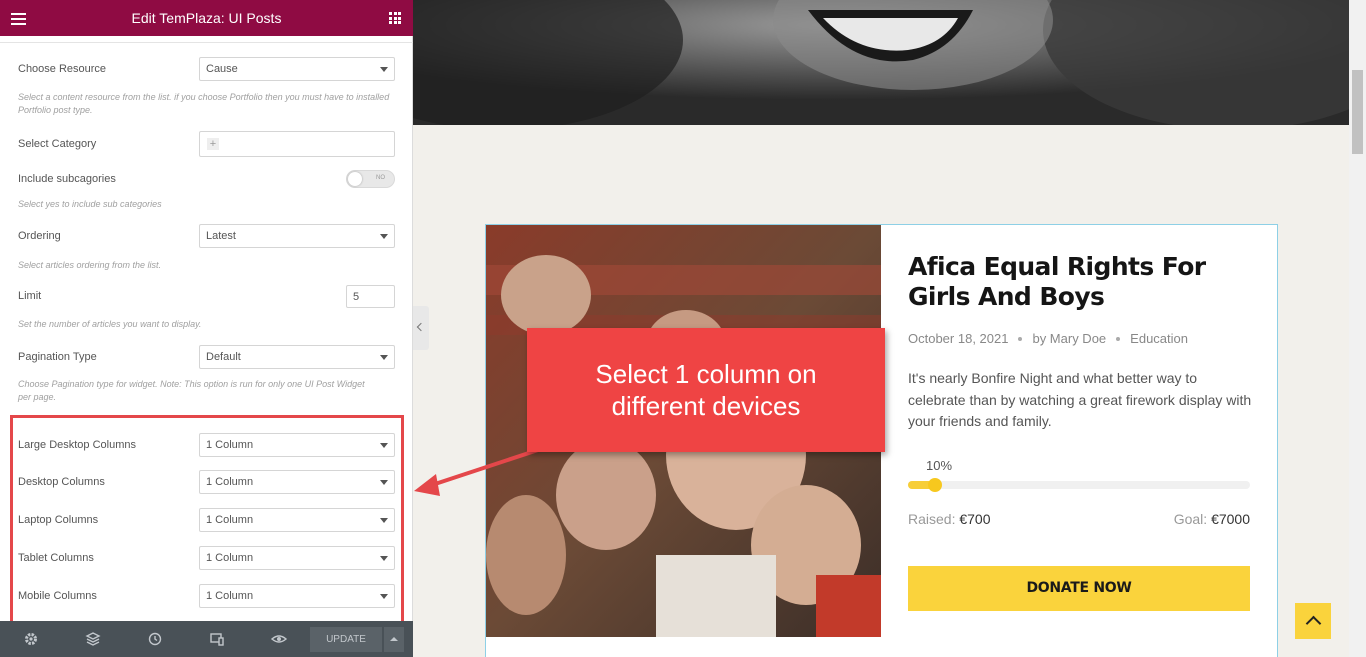 This screenshot has width=1366, height=657. Describe the element at coordinates (370, 296) in the screenshot. I see `limit-input: 5` at that location.